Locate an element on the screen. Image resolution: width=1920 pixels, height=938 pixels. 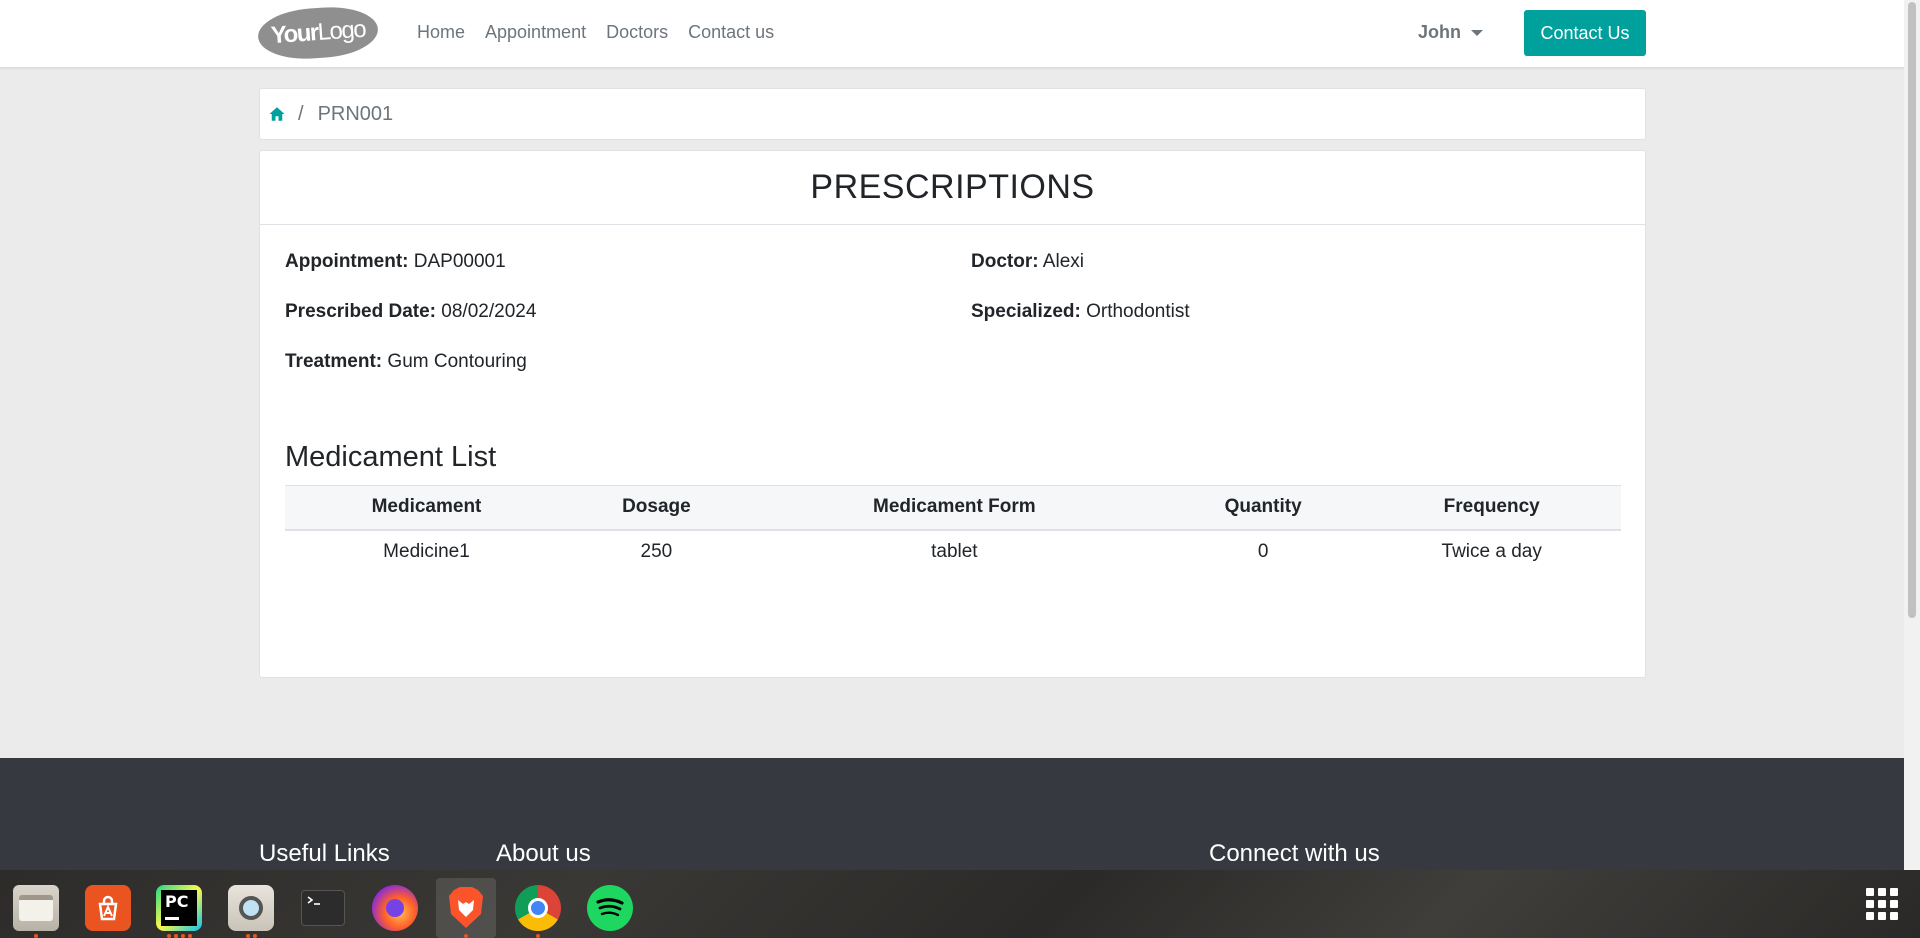
nav-link-appointment: Appointment is located at coordinates (535, 32).